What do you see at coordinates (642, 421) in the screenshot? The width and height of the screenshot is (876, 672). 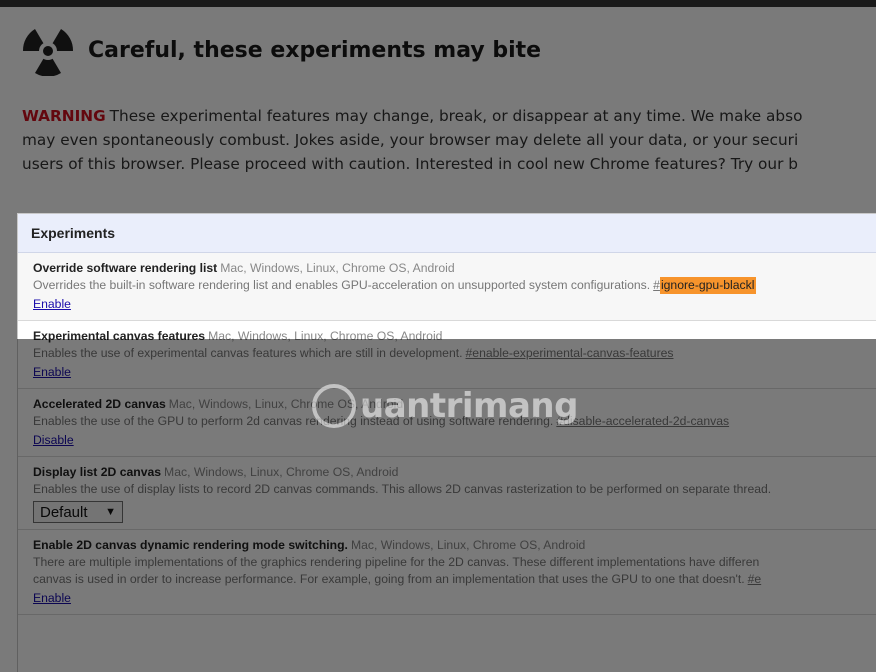 I see `experiment-hash-link: #disable-accelerated-2d-canvas` at bounding box center [642, 421].